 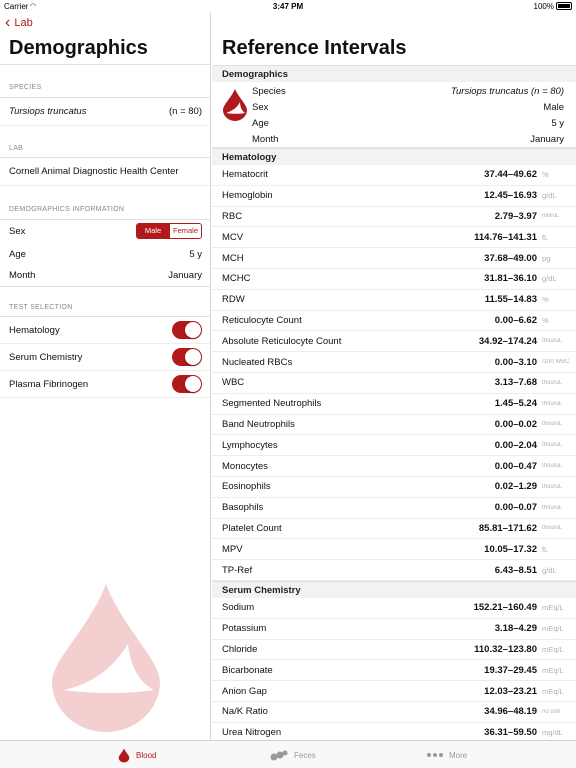 I want to click on test-name: Nucleated RBCs, so click(x=257, y=362).